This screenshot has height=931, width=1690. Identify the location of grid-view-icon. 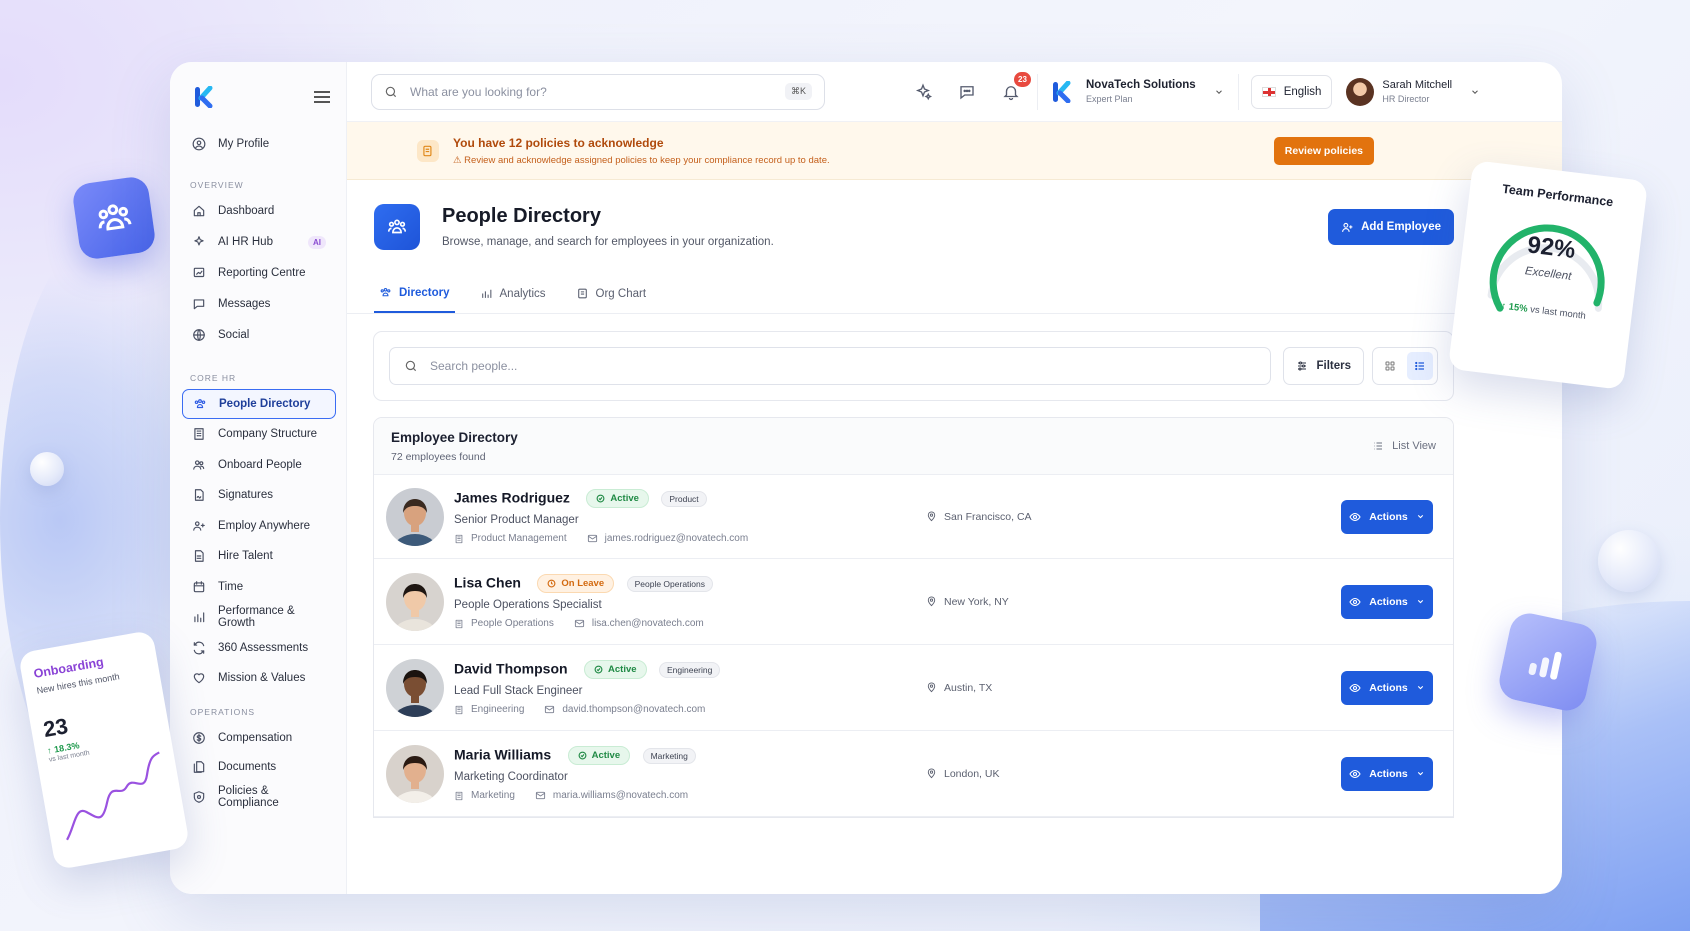
(1390, 366).